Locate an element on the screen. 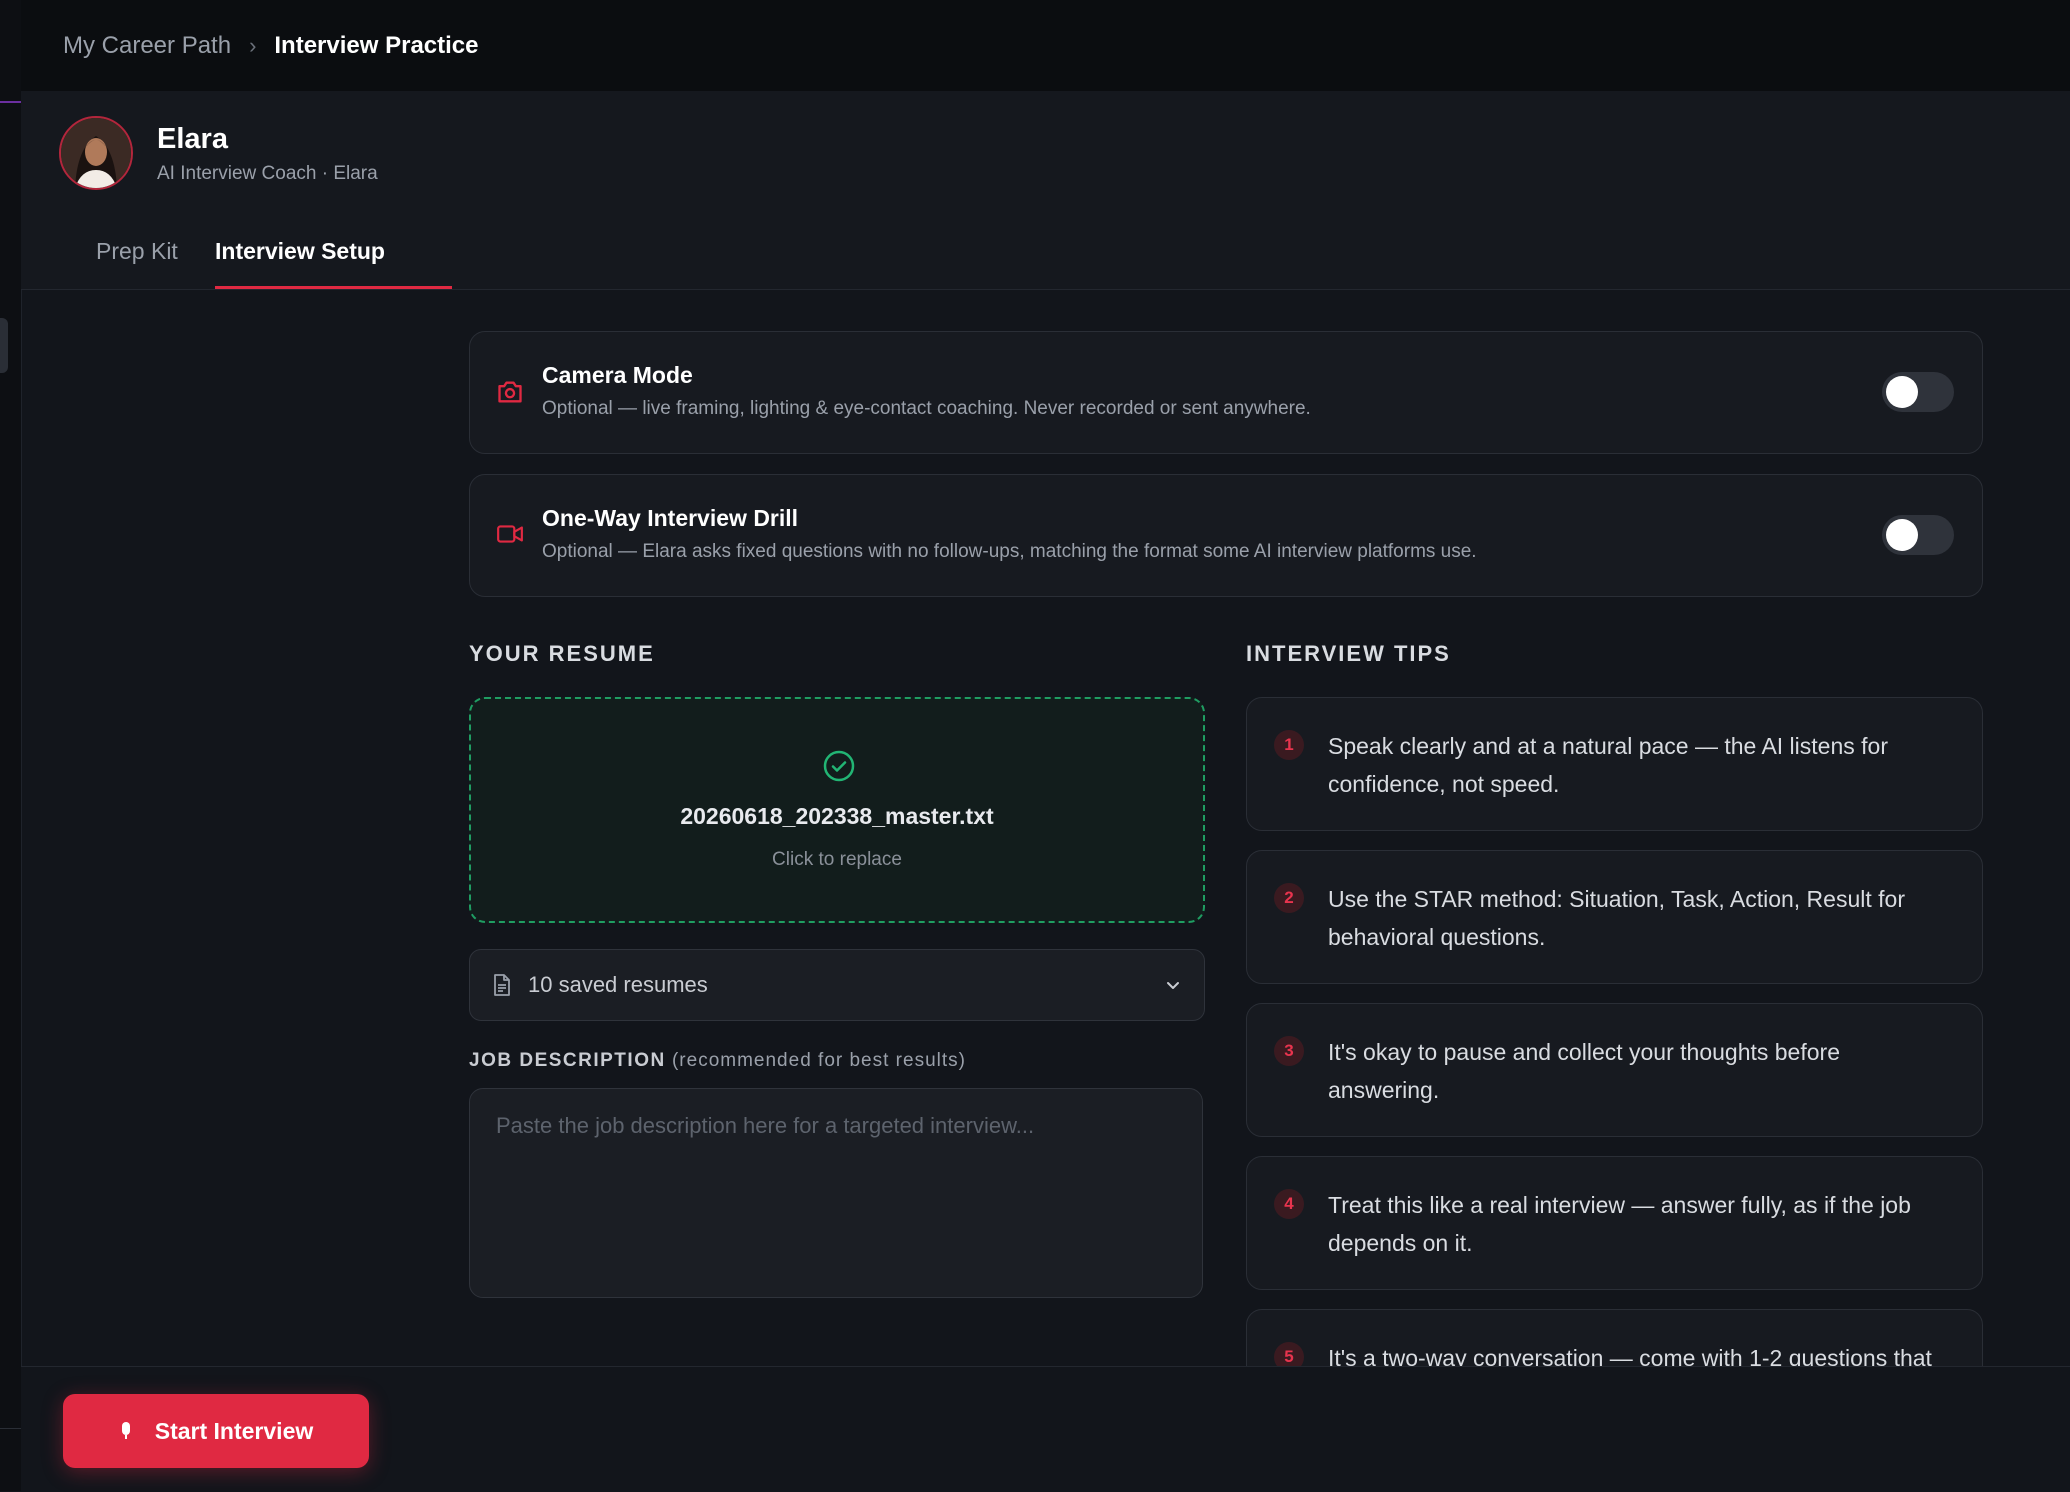  breadcrumb-current: Interview Practice is located at coordinates (376, 45).